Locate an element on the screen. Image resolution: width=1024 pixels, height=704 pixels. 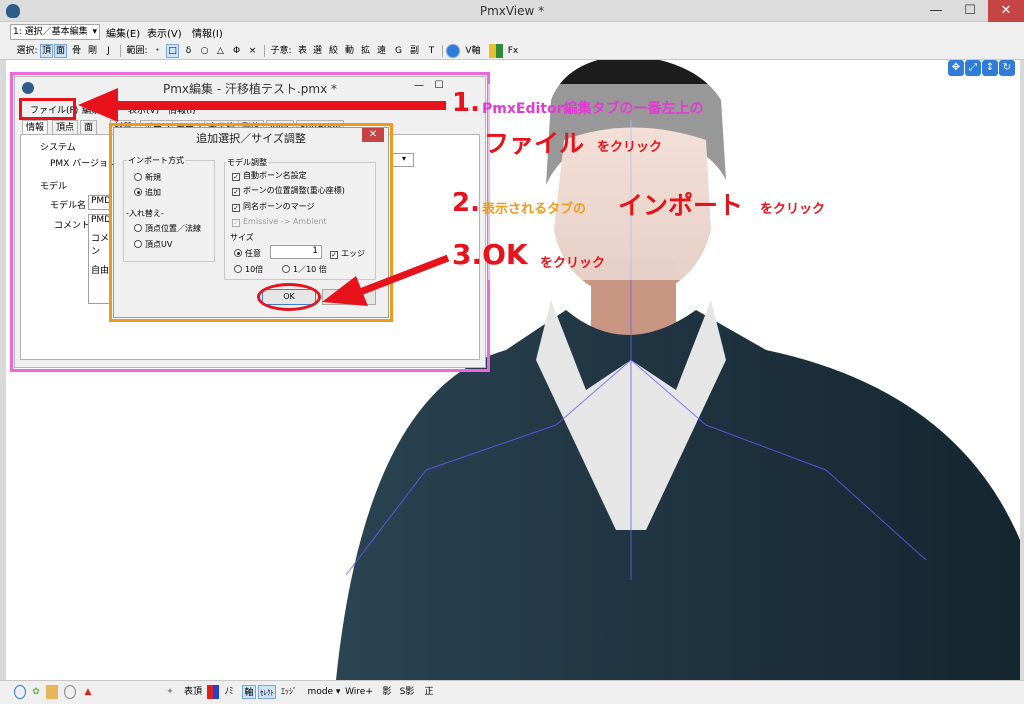
step3-keyword: 3.OK is located at coordinates (490, 254).